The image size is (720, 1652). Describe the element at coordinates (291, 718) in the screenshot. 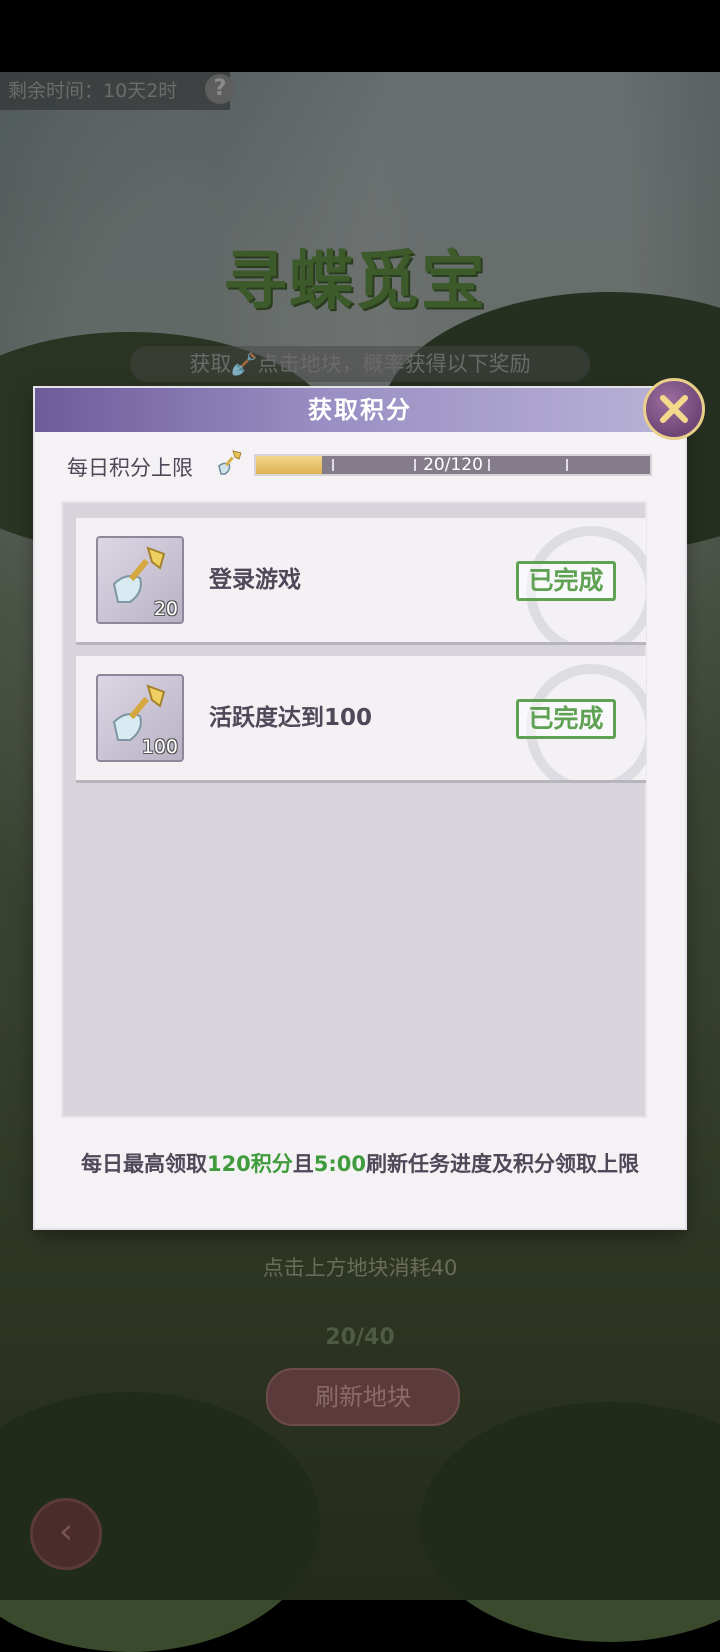

I see `task-label: 活跃度达到100` at that location.